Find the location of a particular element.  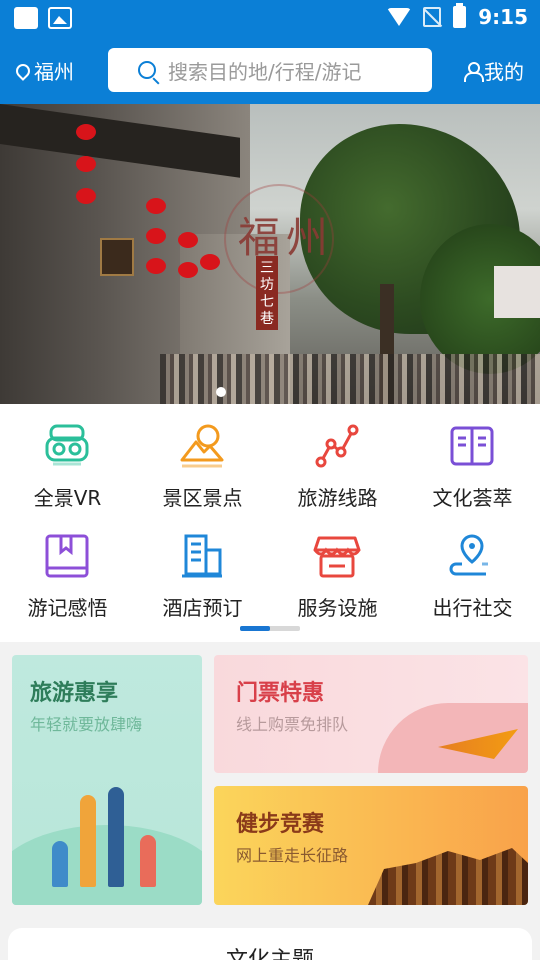

shop-icon is located at coordinates (337, 557).